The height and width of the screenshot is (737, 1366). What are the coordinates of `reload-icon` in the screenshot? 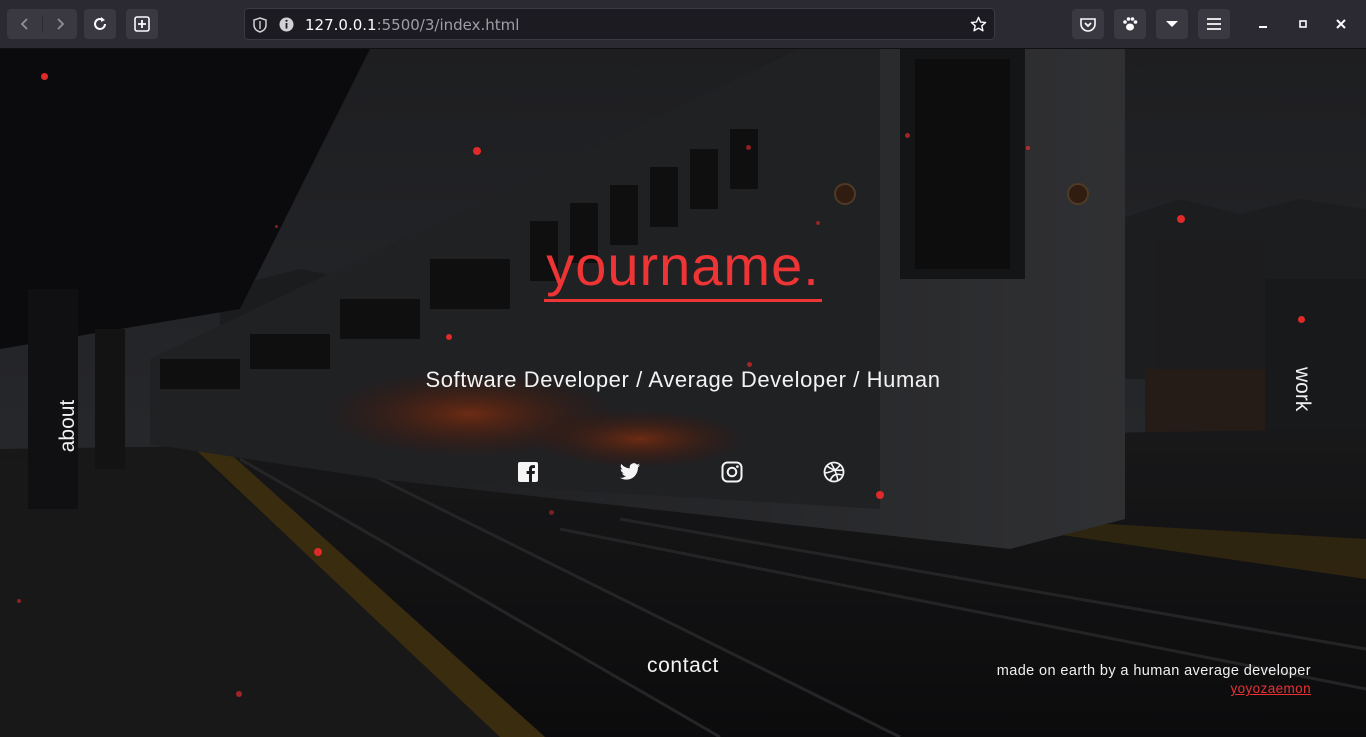 It's located at (100, 23).